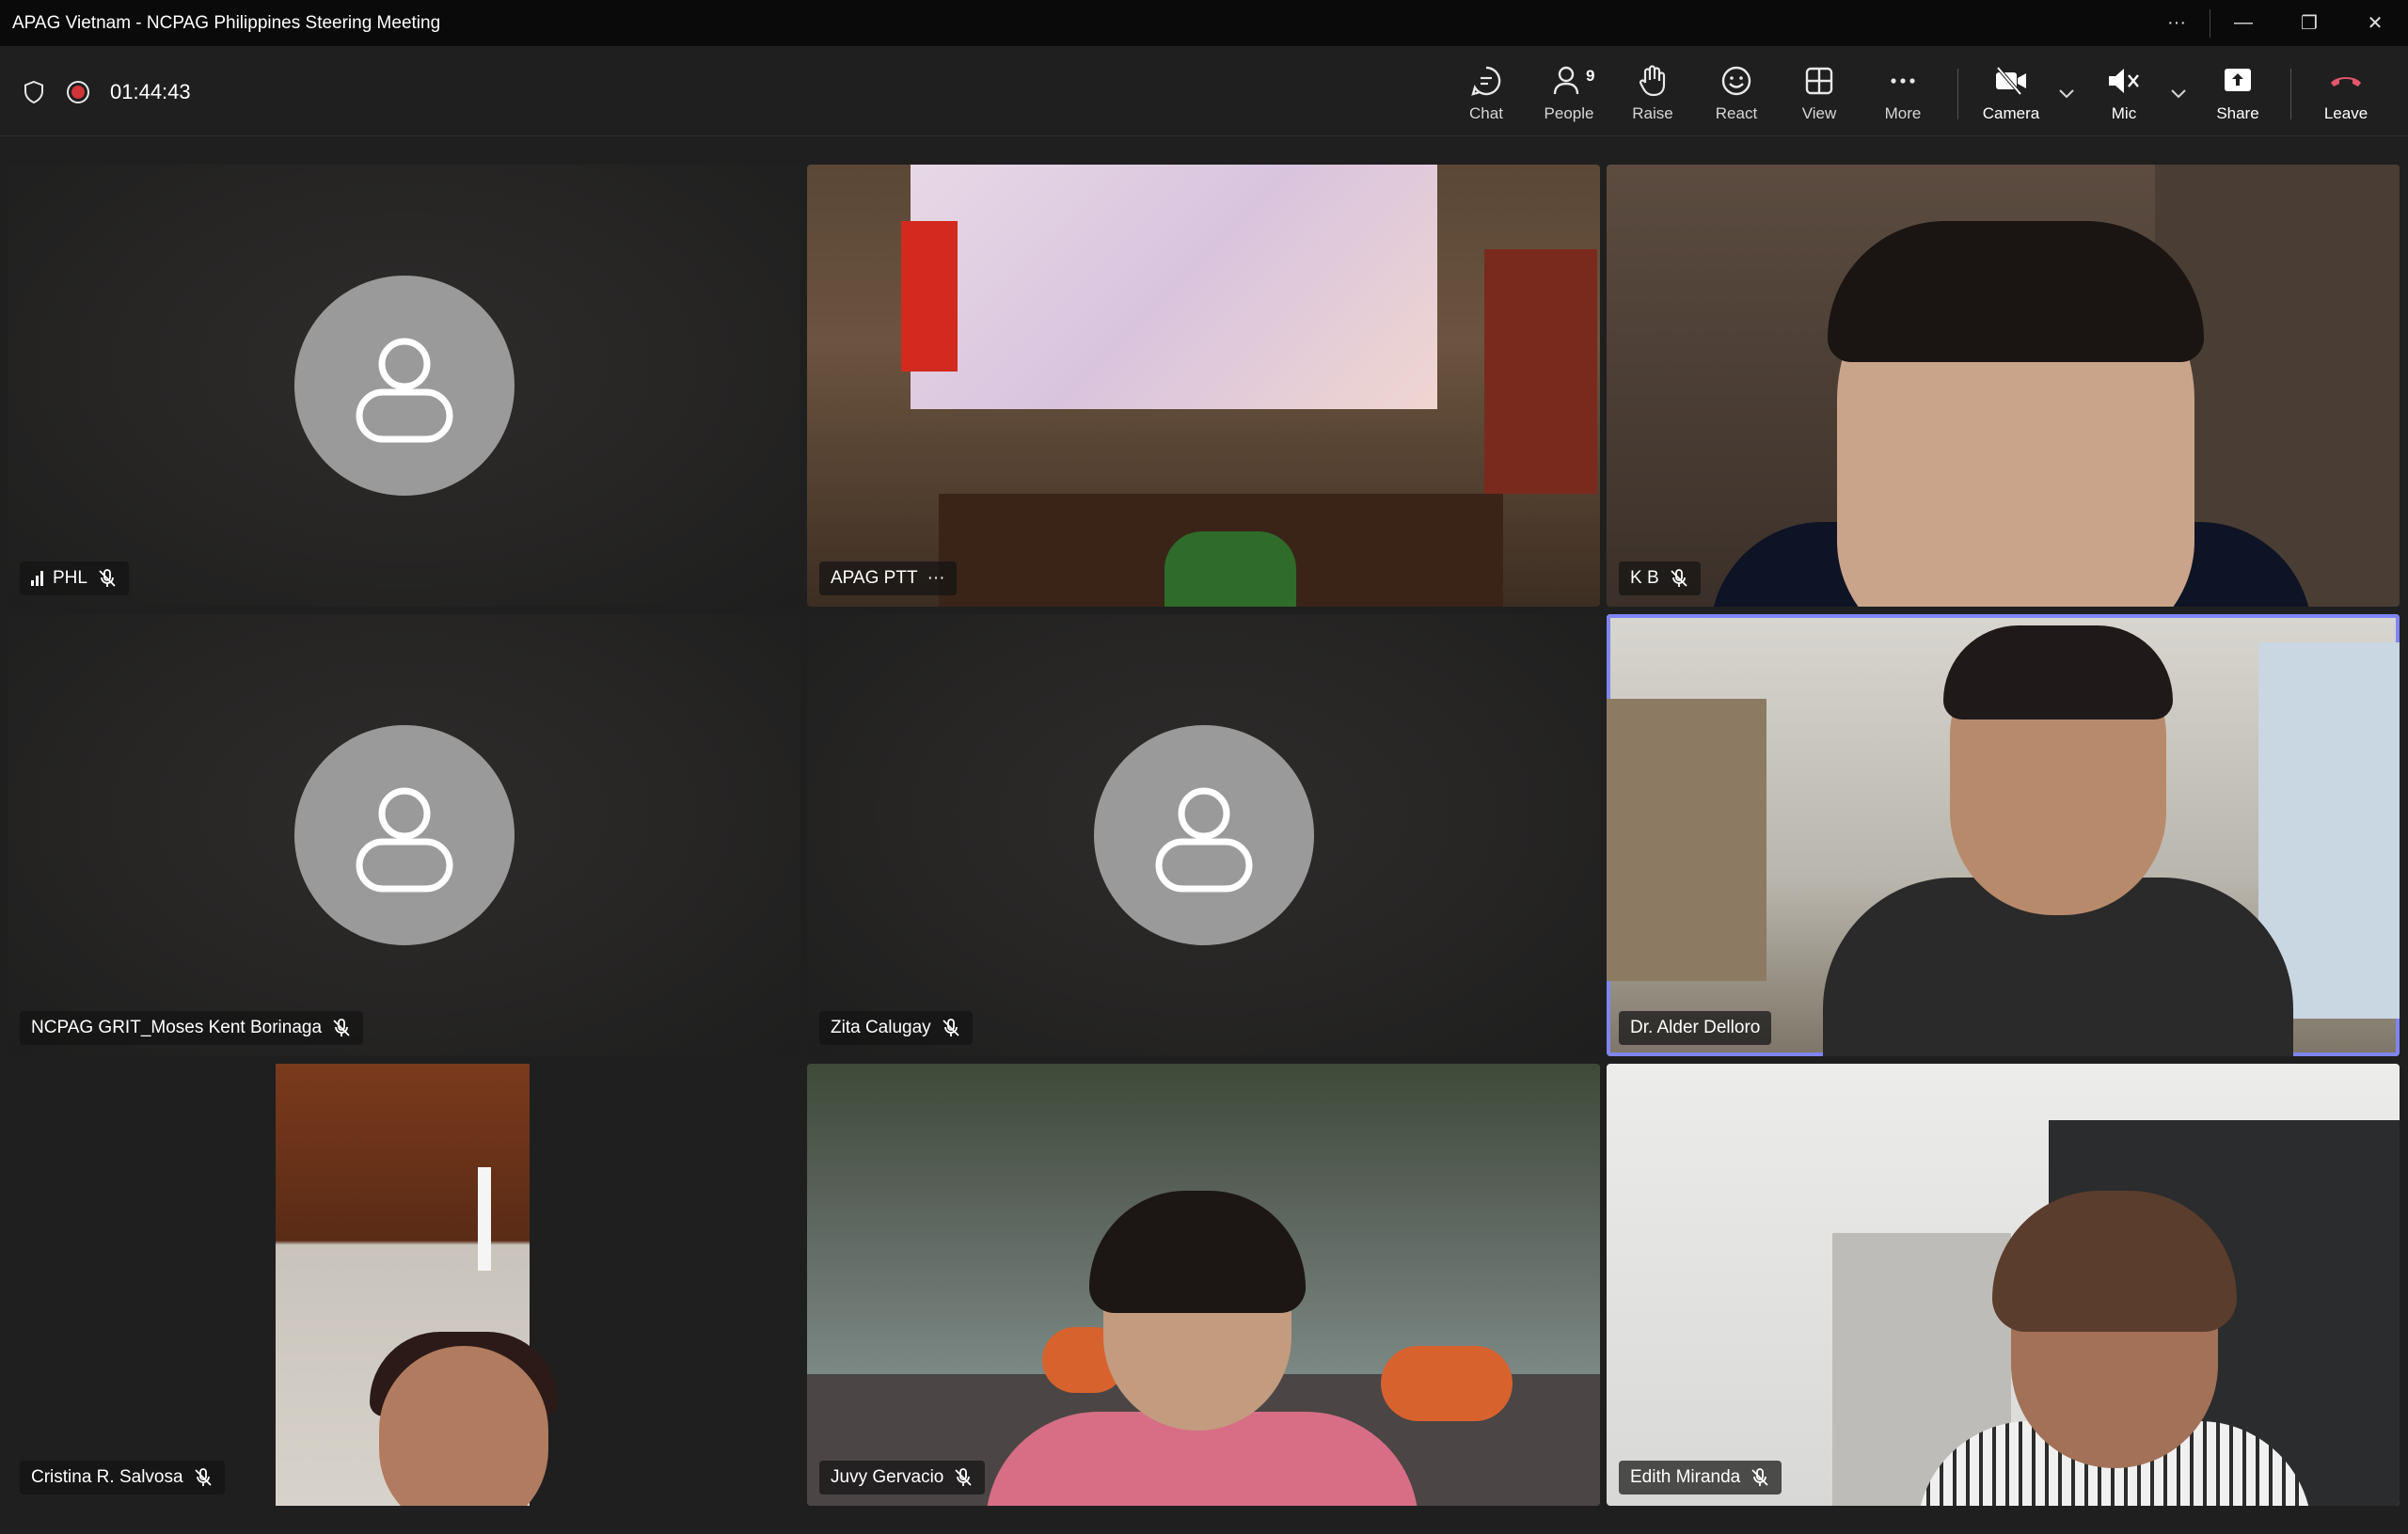 The width and height of the screenshot is (2408, 1534). What do you see at coordinates (107, 1477) in the screenshot?
I see `participant-name: Cristina R. Salvosa` at bounding box center [107, 1477].